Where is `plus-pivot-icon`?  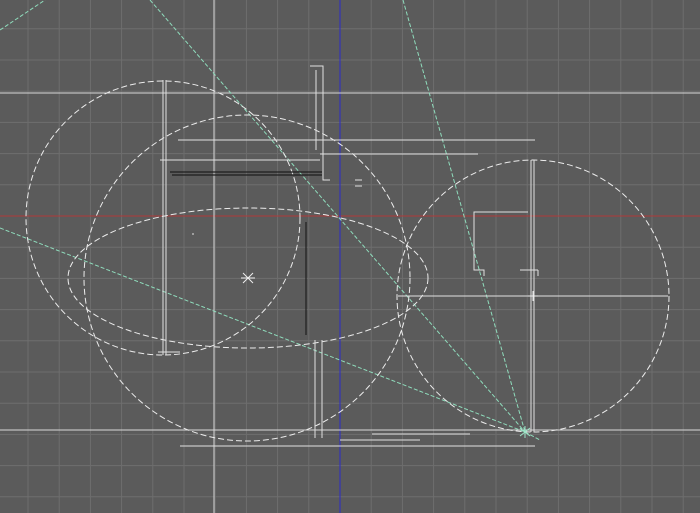
plus-pivot-icon is located at coordinates (533, 296).